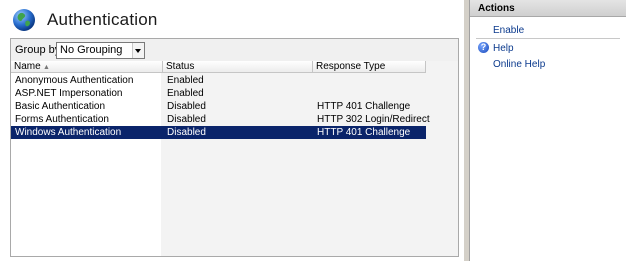 The height and width of the screenshot is (261, 626). I want to click on online-help-link: Online Help, so click(519, 64).